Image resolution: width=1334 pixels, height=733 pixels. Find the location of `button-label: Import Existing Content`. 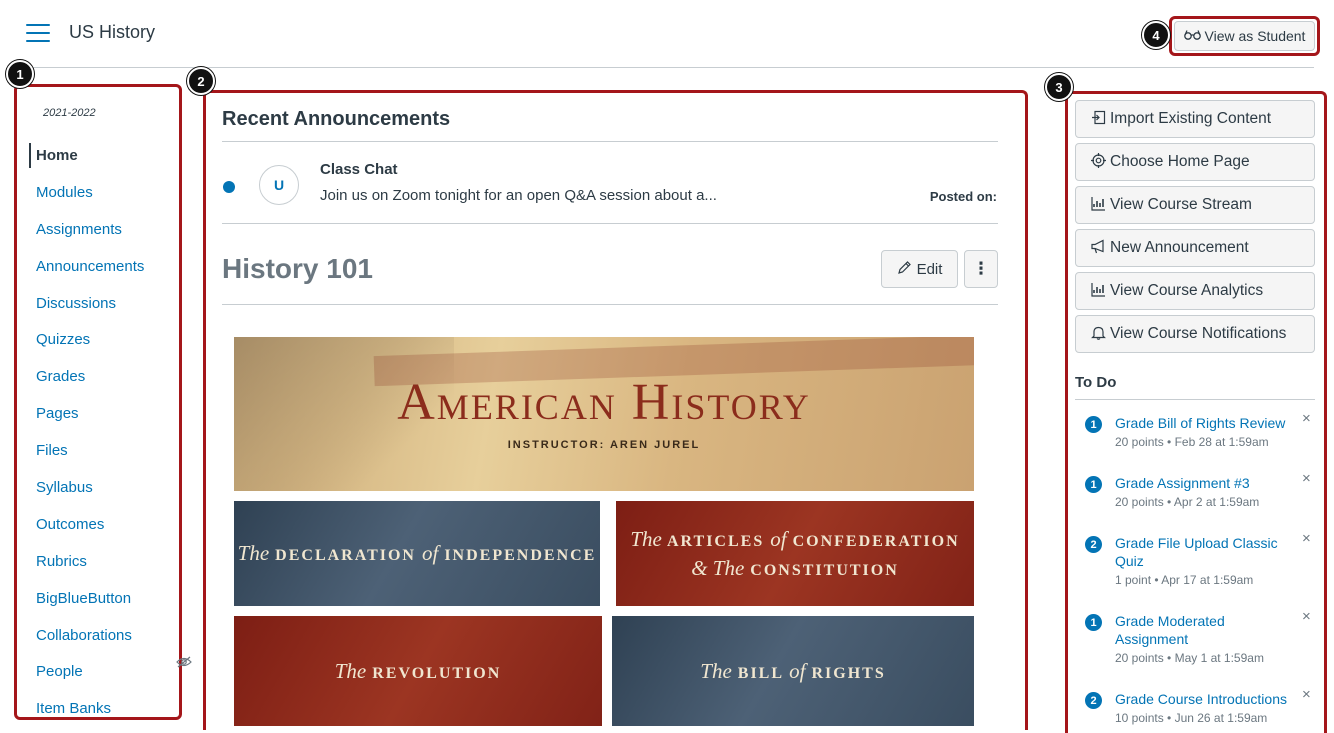

button-label: Import Existing Content is located at coordinates (1191, 118).